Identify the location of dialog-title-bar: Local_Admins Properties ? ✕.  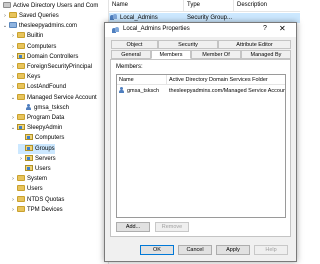
(200, 30).